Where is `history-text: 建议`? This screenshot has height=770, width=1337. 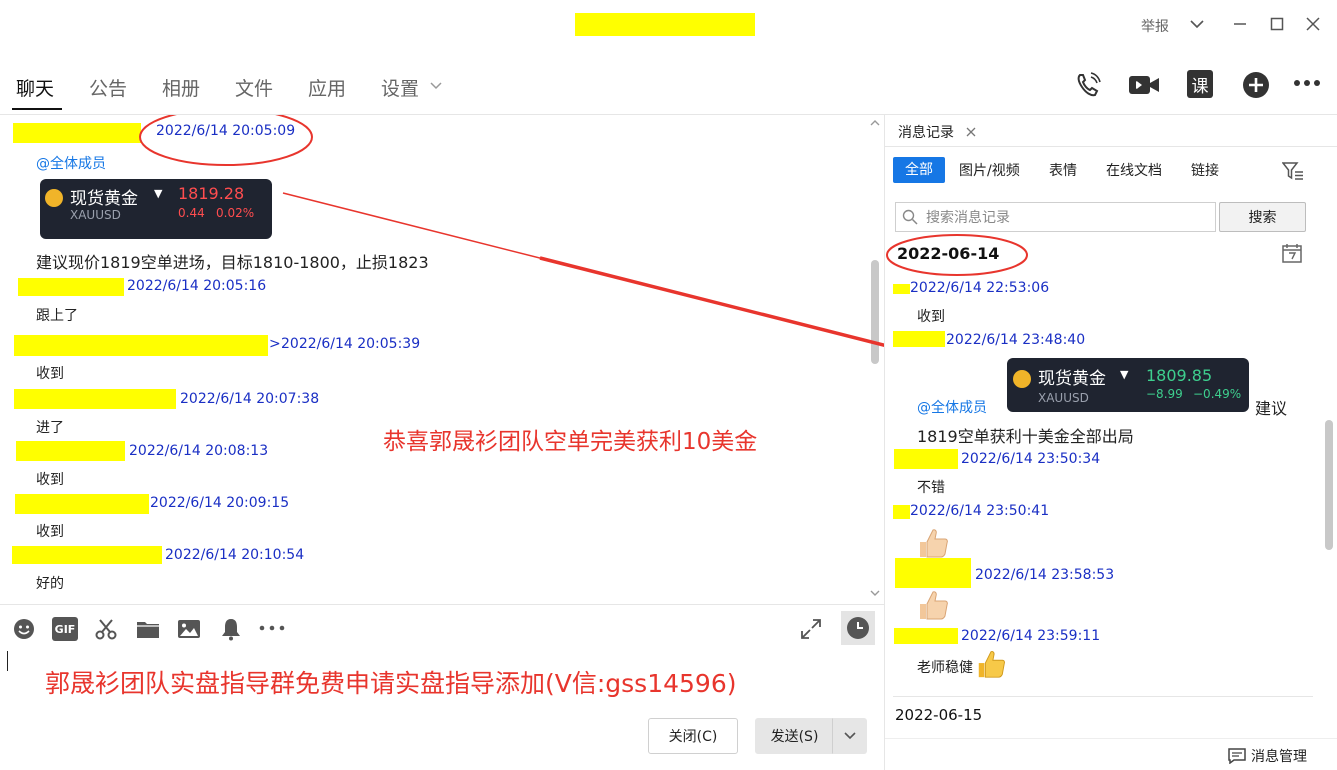 history-text: 建议 is located at coordinates (1271, 408).